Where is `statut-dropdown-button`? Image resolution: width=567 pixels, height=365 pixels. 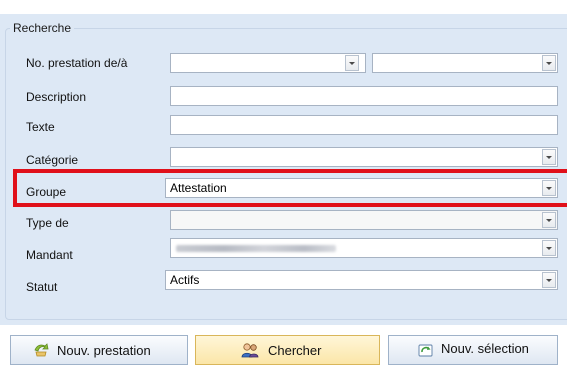 statut-dropdown-button is located at coordinates (549, 280).